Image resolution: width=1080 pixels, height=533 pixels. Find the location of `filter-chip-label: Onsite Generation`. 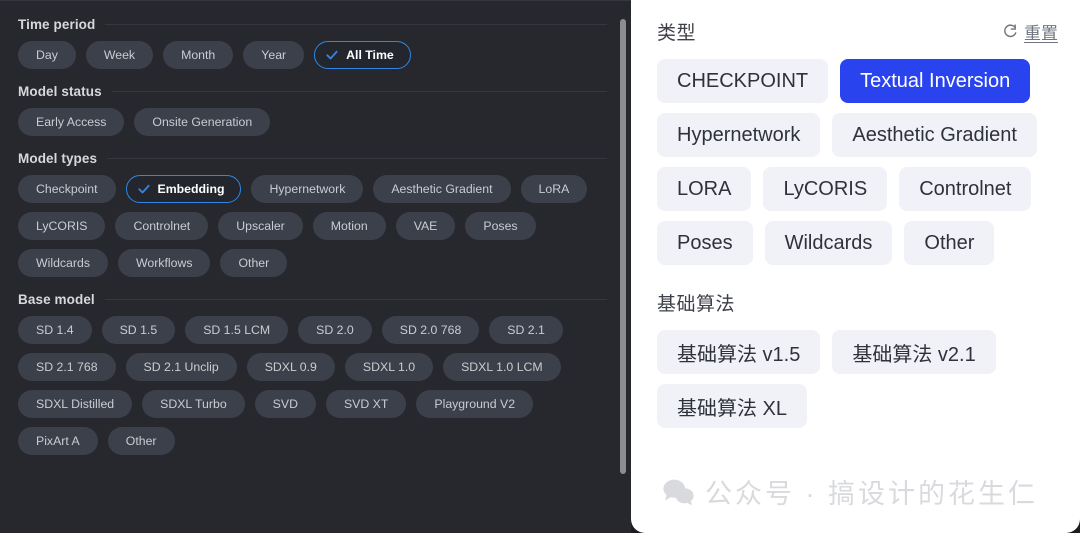

filter-chip-label: Onsite Generation is located at coordinates (202, 122).